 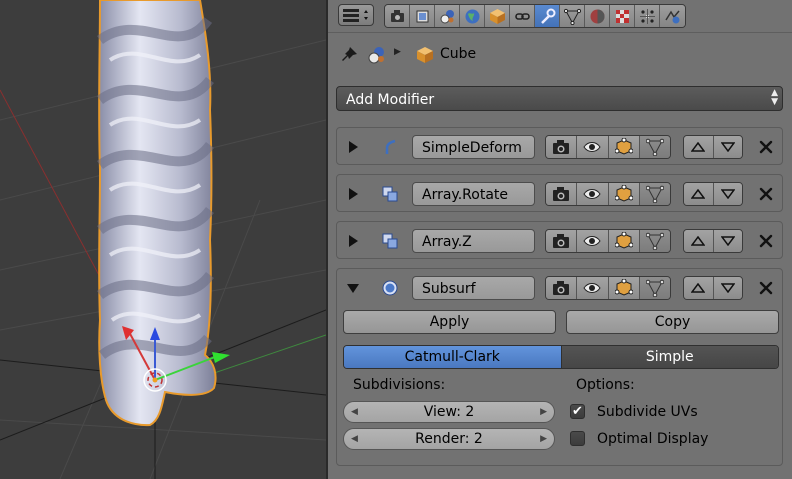 I want to click on render-levels-value: Render: 2, so click(x=449, y=439).